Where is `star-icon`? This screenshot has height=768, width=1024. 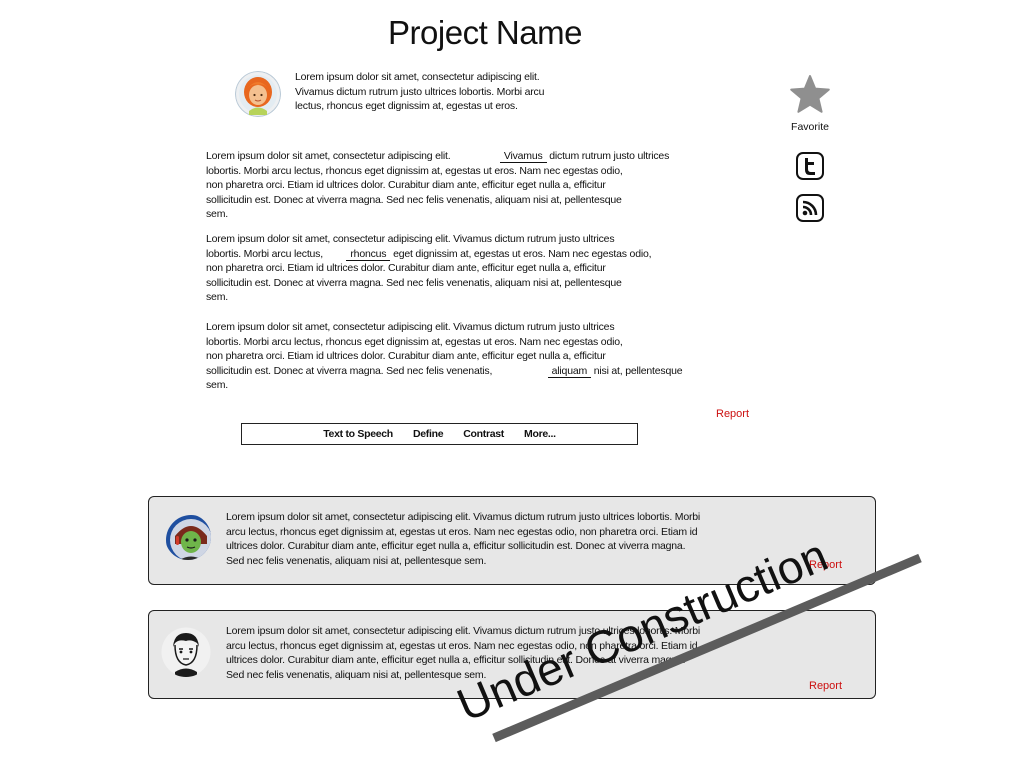 star-icon is located at coordinates (810, 94).